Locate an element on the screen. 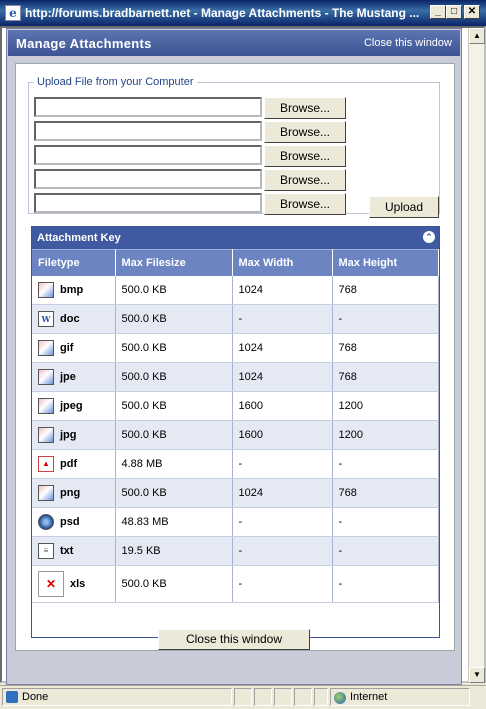 The width and height of the screenshot is (486, 709). filetype-label: png is located at coordinates (70, 493).